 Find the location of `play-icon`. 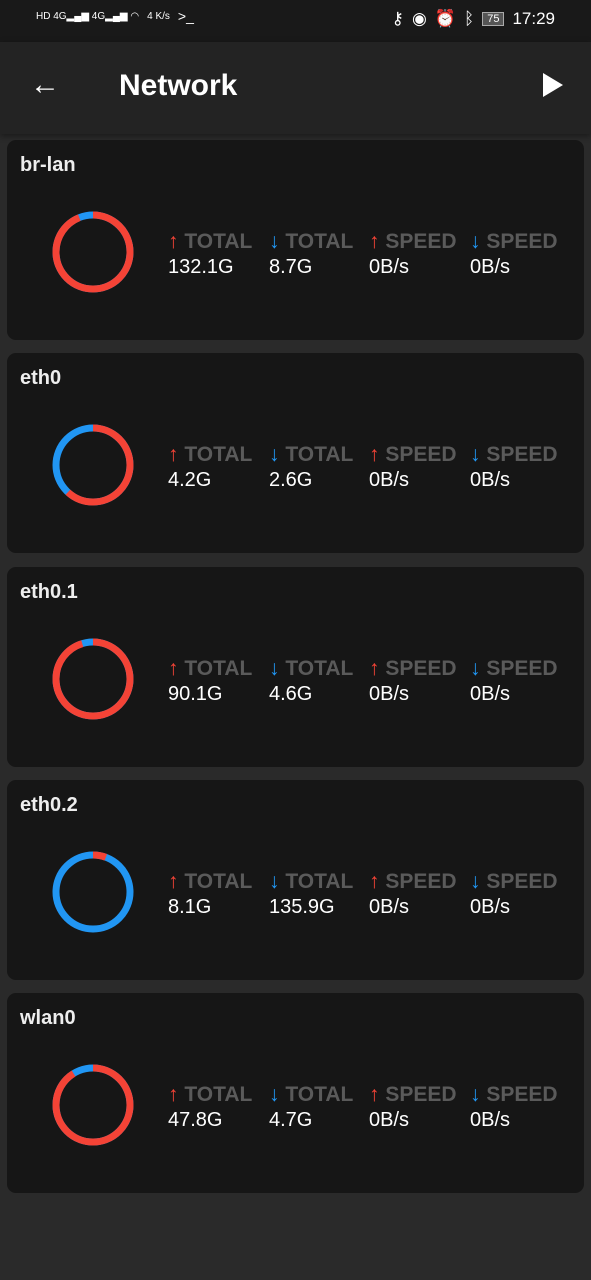

play-icon is located at coordinates (553, 85).